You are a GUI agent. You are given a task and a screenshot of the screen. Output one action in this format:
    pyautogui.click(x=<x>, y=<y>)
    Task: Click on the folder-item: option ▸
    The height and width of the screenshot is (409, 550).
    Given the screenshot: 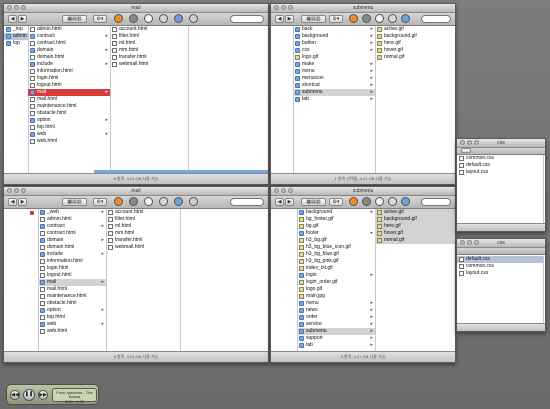 What is the action you would take?
    pyautogui.click(x=69, y=120)
    